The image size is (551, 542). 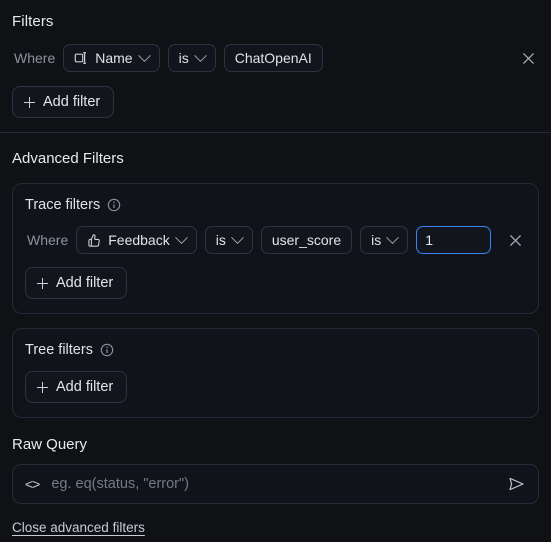 I want to click on advanced-filters-title: Advanced Filters, so click(x=68, y=158).